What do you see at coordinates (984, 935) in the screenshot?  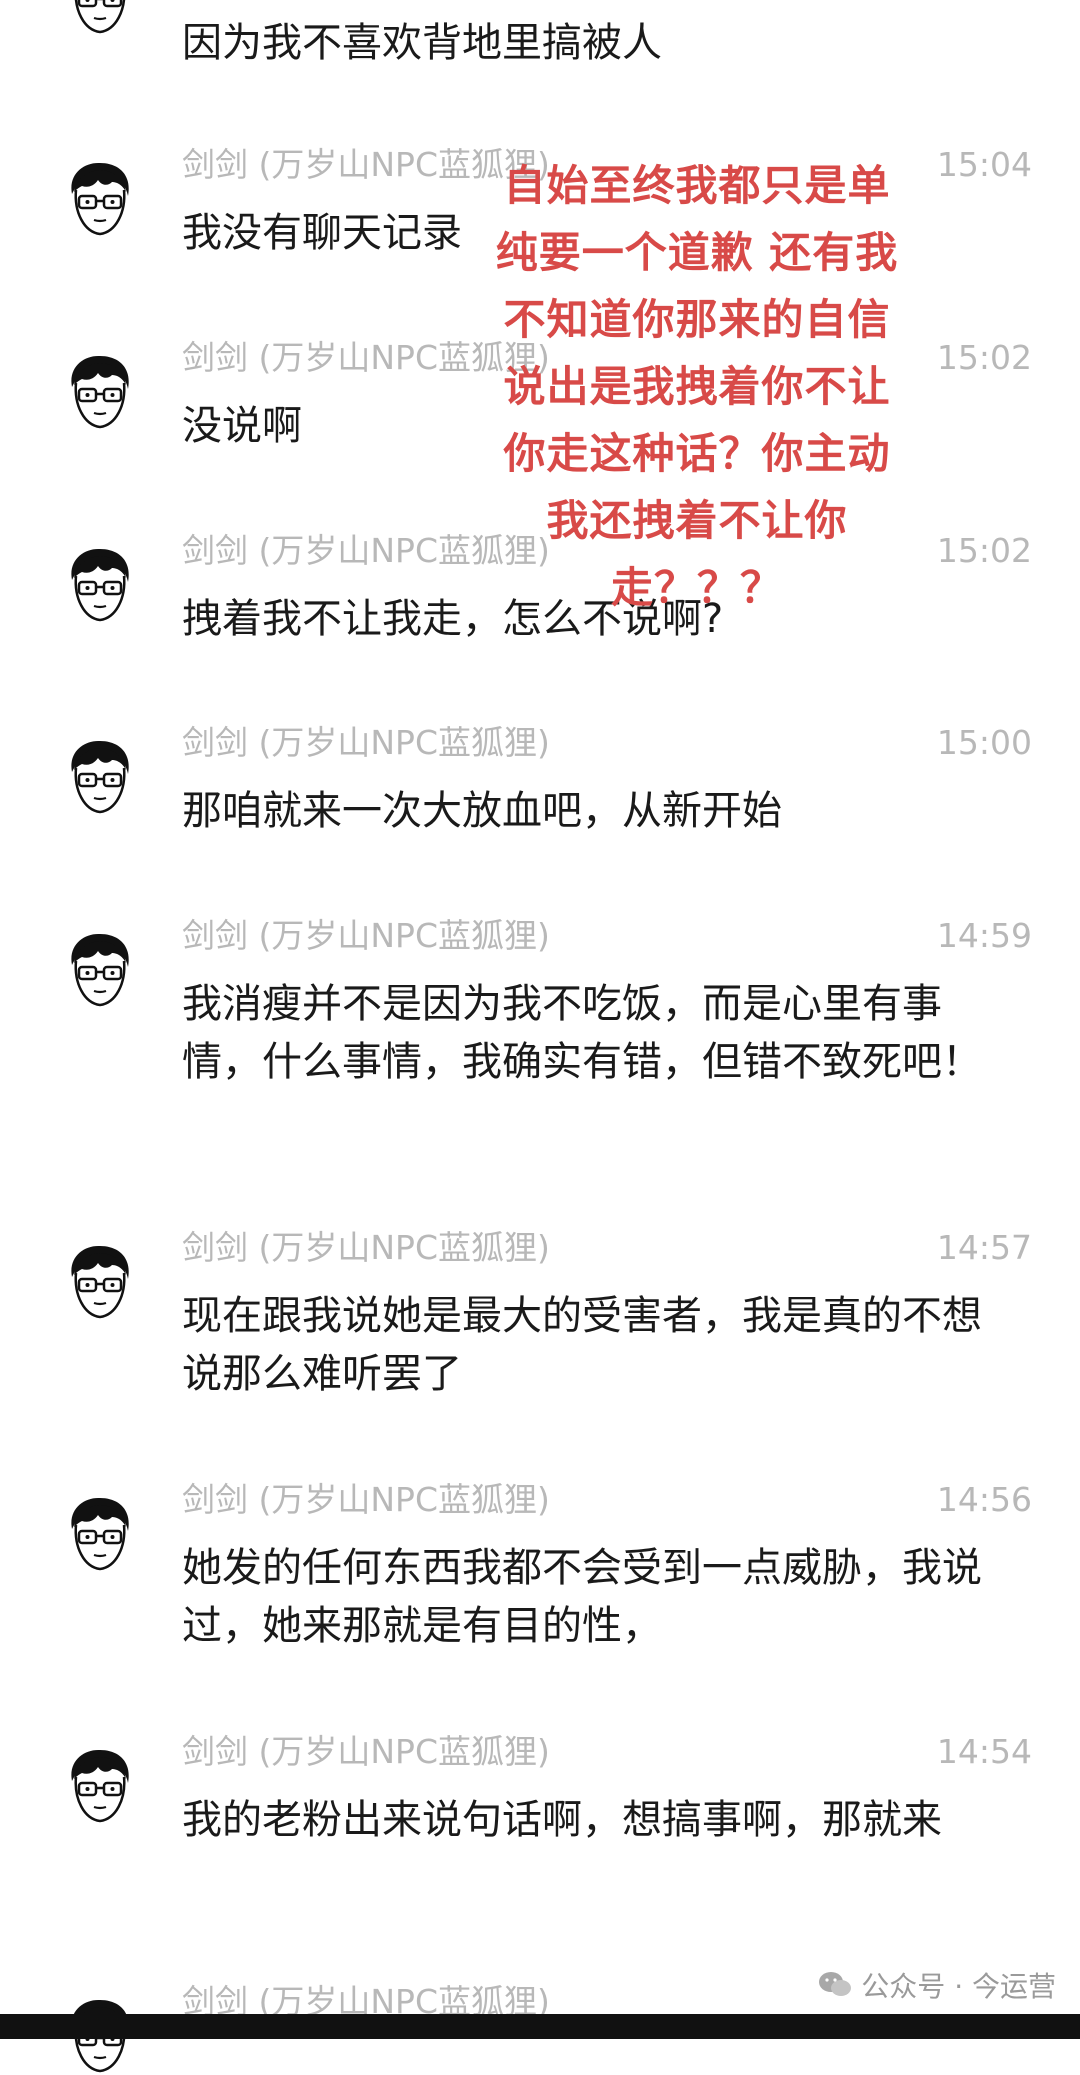 I see `message-time: 14:59` at bounding box center [984, 935].